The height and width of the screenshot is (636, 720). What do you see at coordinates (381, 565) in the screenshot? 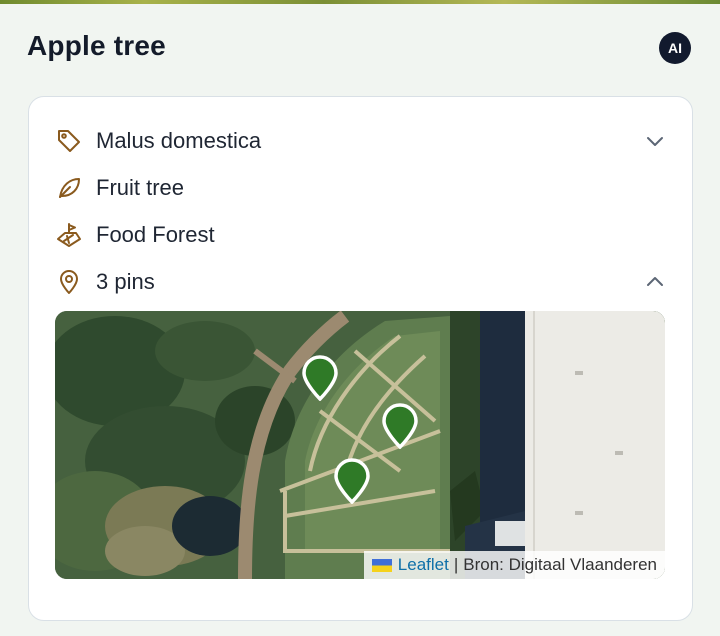
I see `ukraine-flag-icon` at bounding box center [381, 565].